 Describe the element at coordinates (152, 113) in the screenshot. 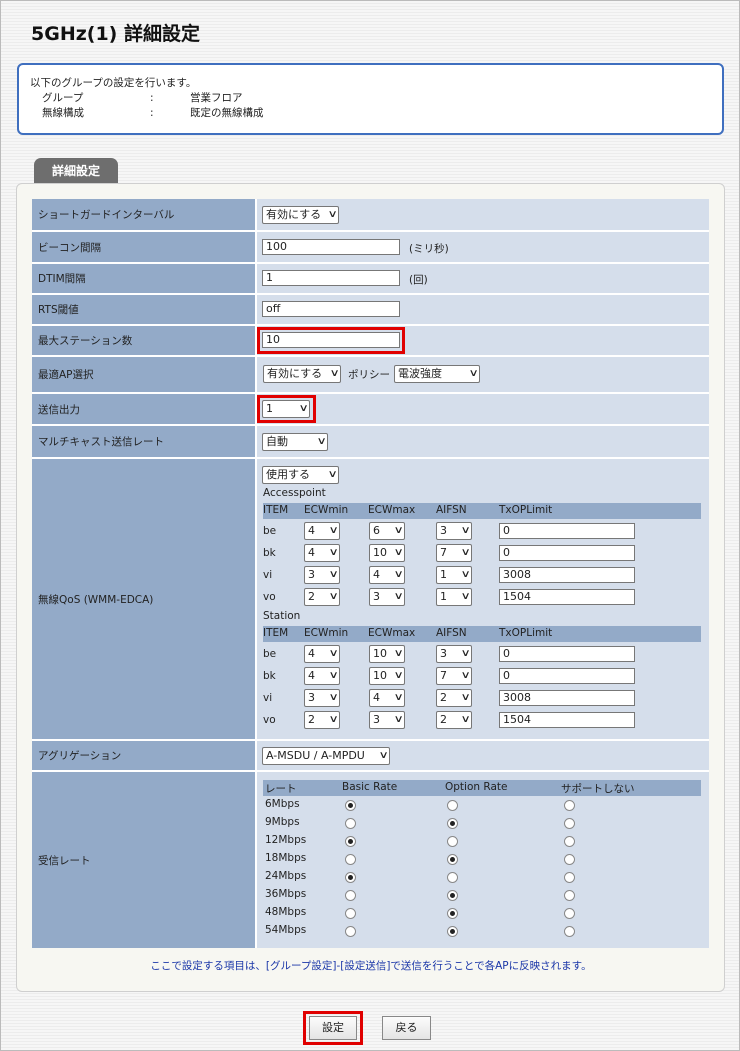

I see `info-sep: :` at that location.